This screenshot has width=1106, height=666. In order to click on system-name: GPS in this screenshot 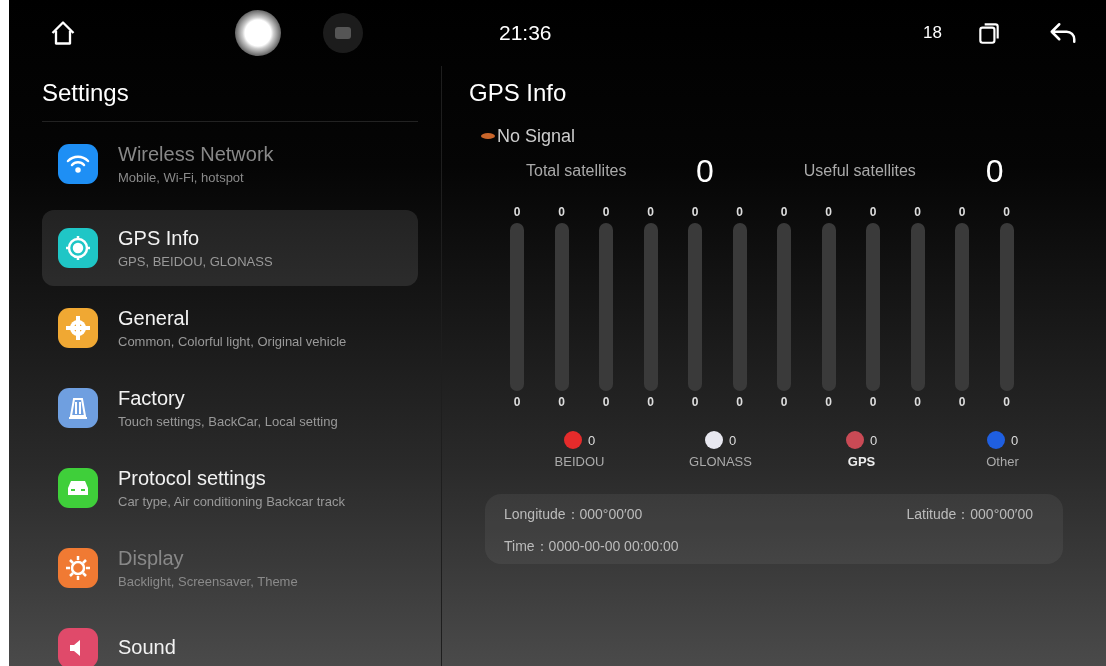, I will do `click(861, 461)`.